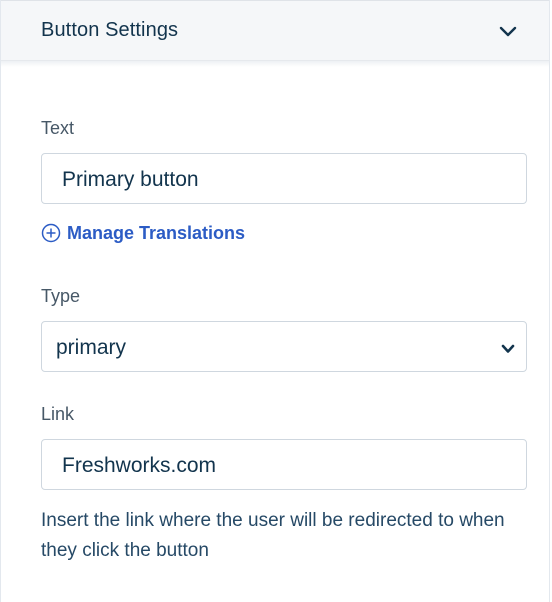  Describe the element at coordinates (139, 465) in the screenshot. I see `link-input-value: Freshworks.com` at that location.